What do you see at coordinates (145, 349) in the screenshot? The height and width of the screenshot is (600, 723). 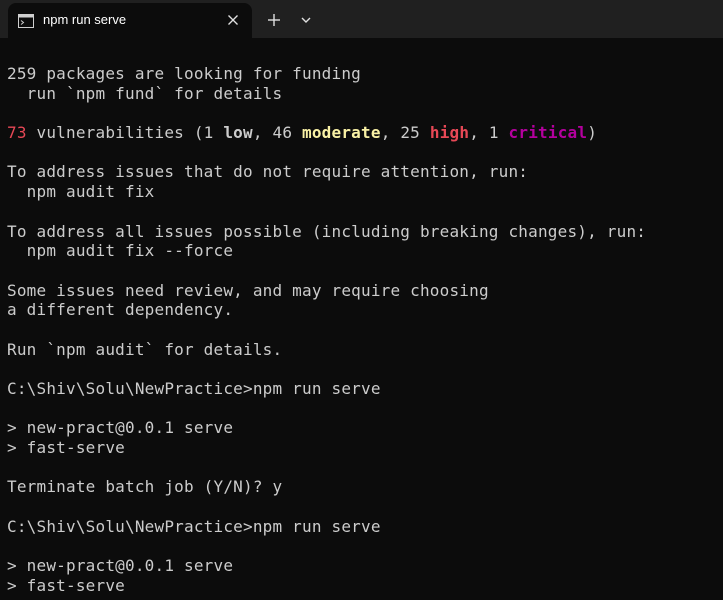 I see `terminal-line: Run `npm audit` for details.` at bounding box center [145, 349].